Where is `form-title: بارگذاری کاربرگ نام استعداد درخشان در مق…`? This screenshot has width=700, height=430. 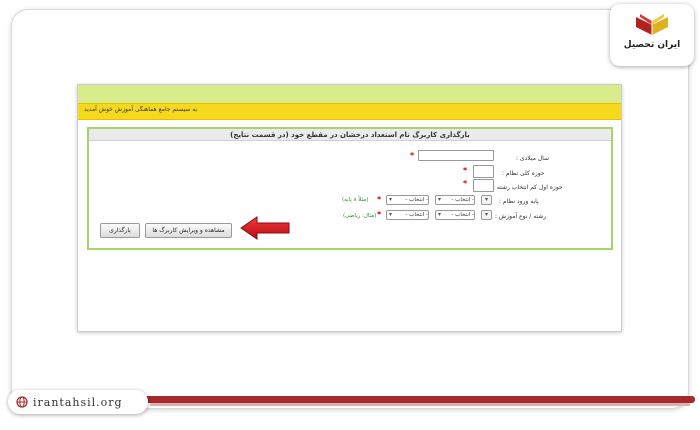
form-title: بارگذاری کاربرگ نام استعداد درخشان در مق… is located at coordinates (350, 135).